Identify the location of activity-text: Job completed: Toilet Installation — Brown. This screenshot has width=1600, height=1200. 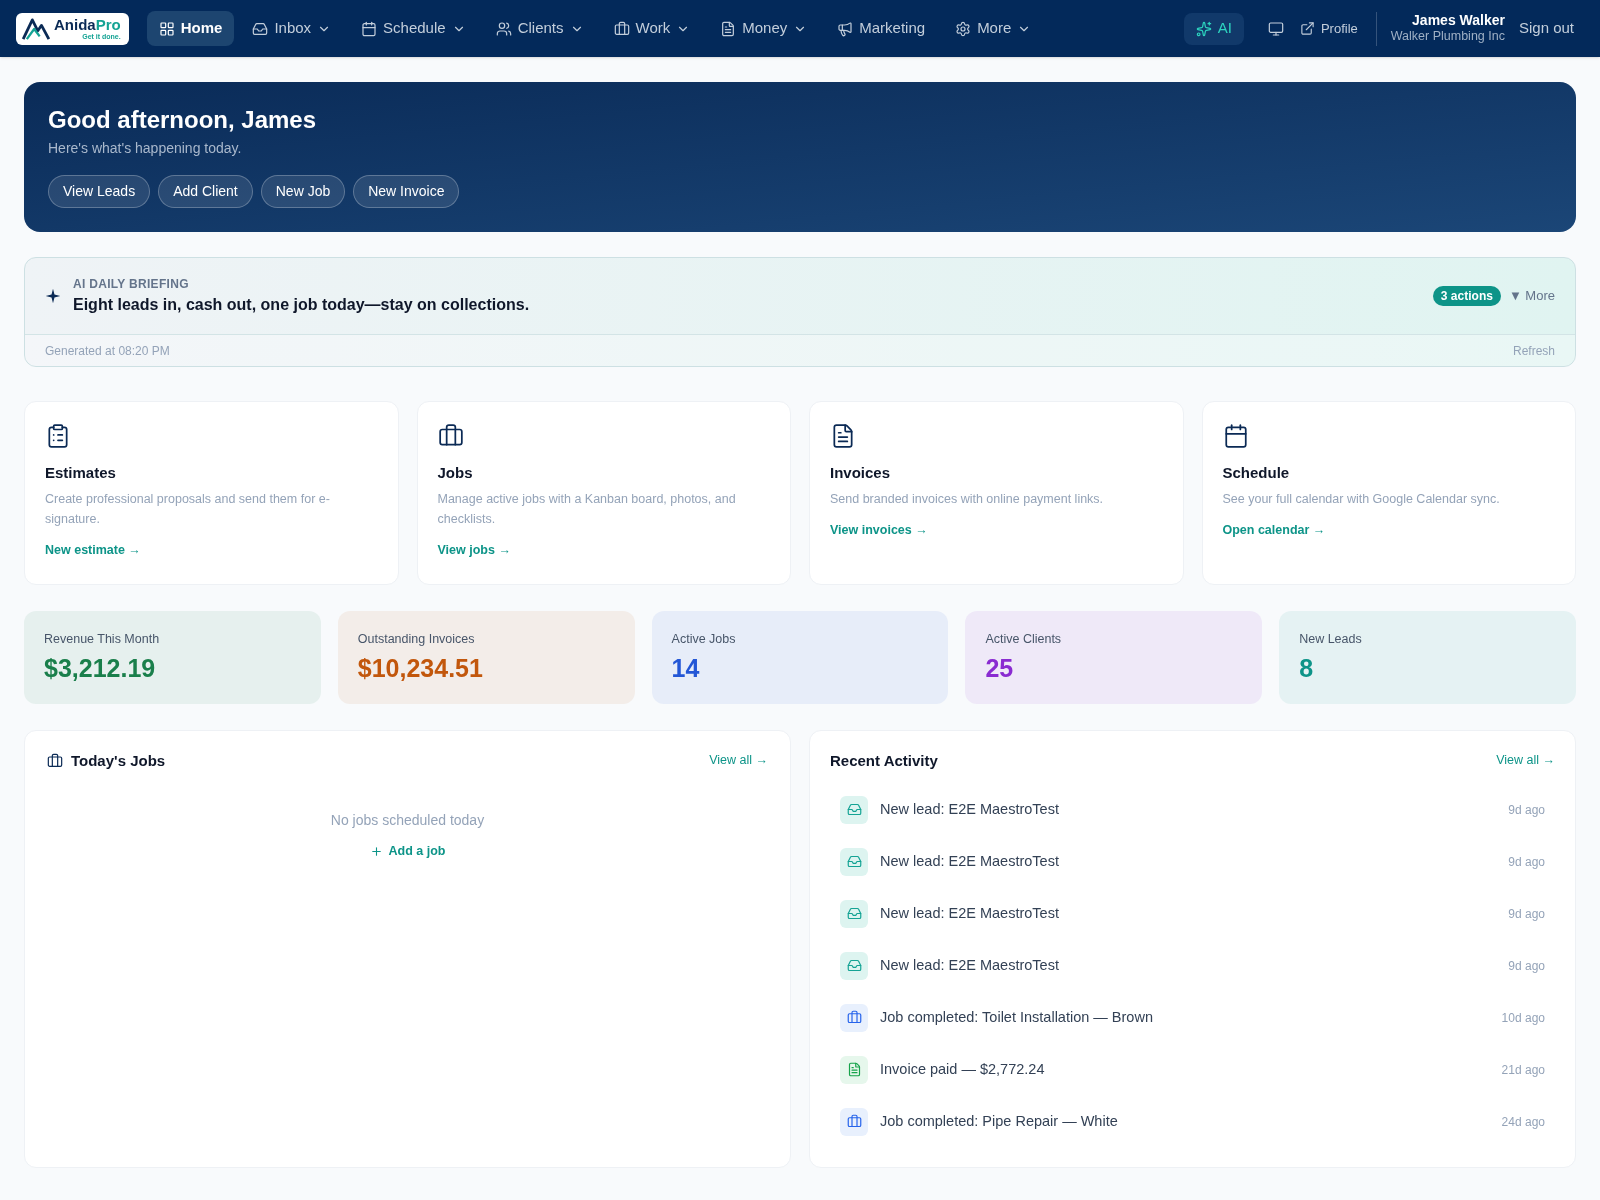
(1016, 1017).